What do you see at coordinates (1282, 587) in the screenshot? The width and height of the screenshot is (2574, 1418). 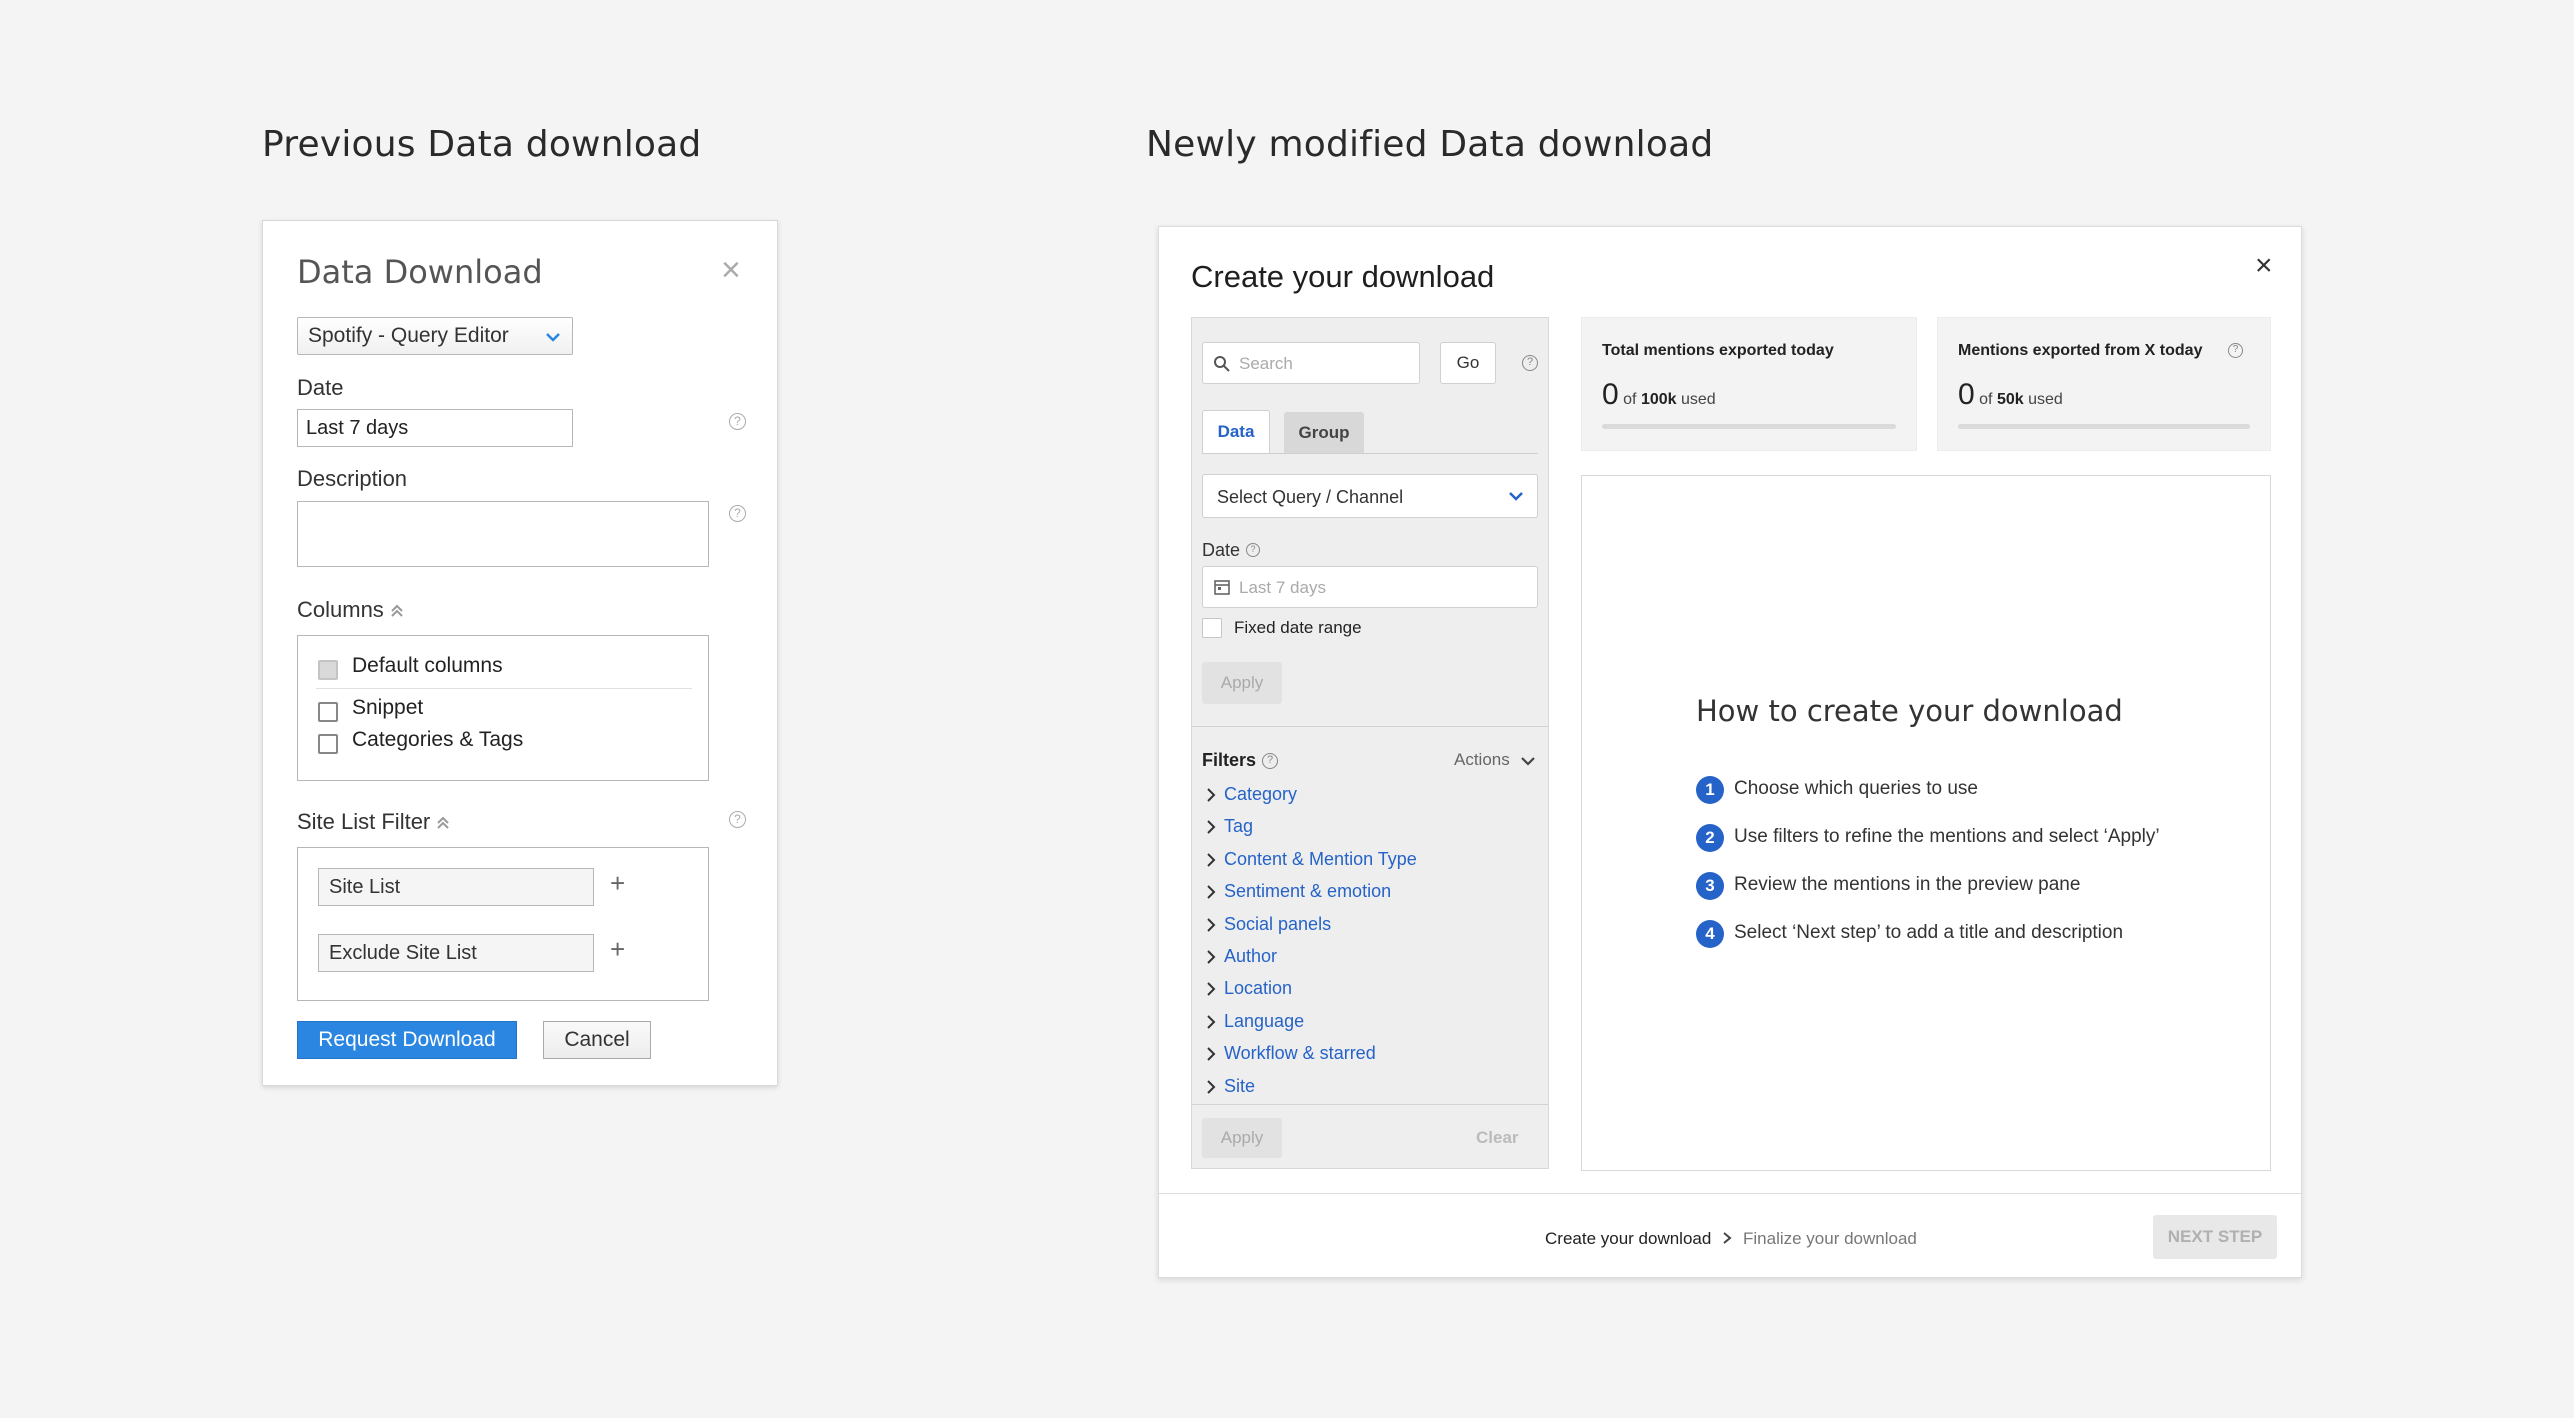 I see `date-placeholder: Last 7 days` at bounding box center [1282, 587].